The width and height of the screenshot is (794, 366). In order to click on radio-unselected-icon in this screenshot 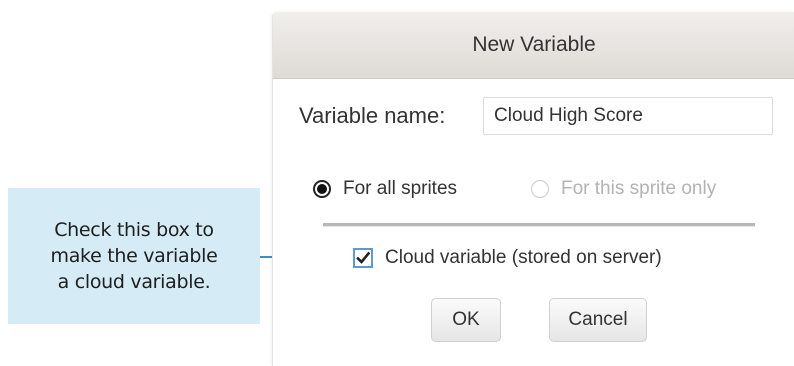, I will do `click(540, 189)`.